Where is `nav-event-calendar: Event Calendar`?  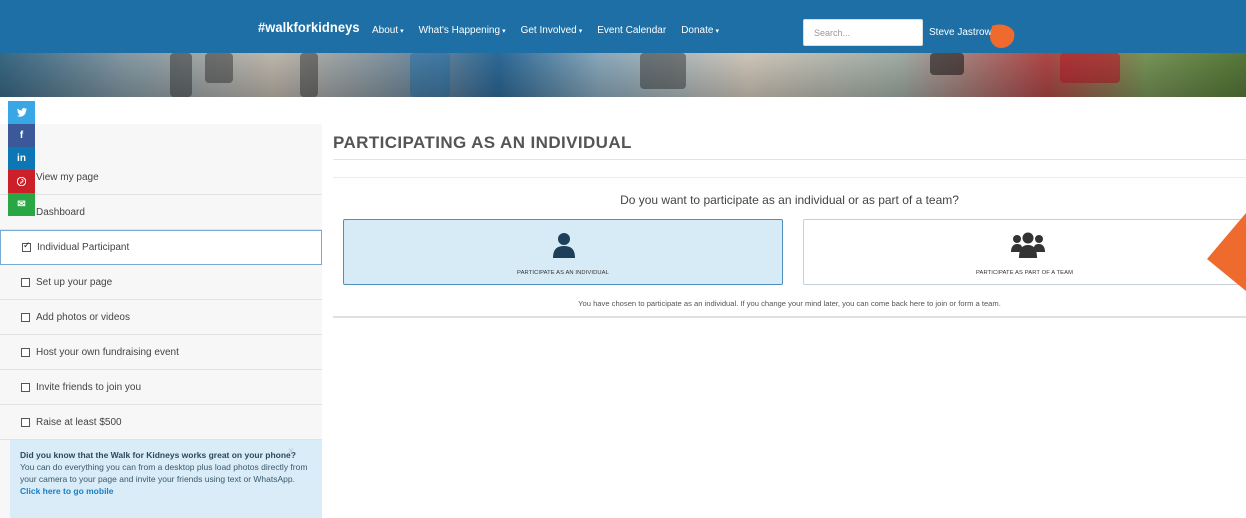
nav-event-calendar: Event Calendar is located at coordinates (631, 30).